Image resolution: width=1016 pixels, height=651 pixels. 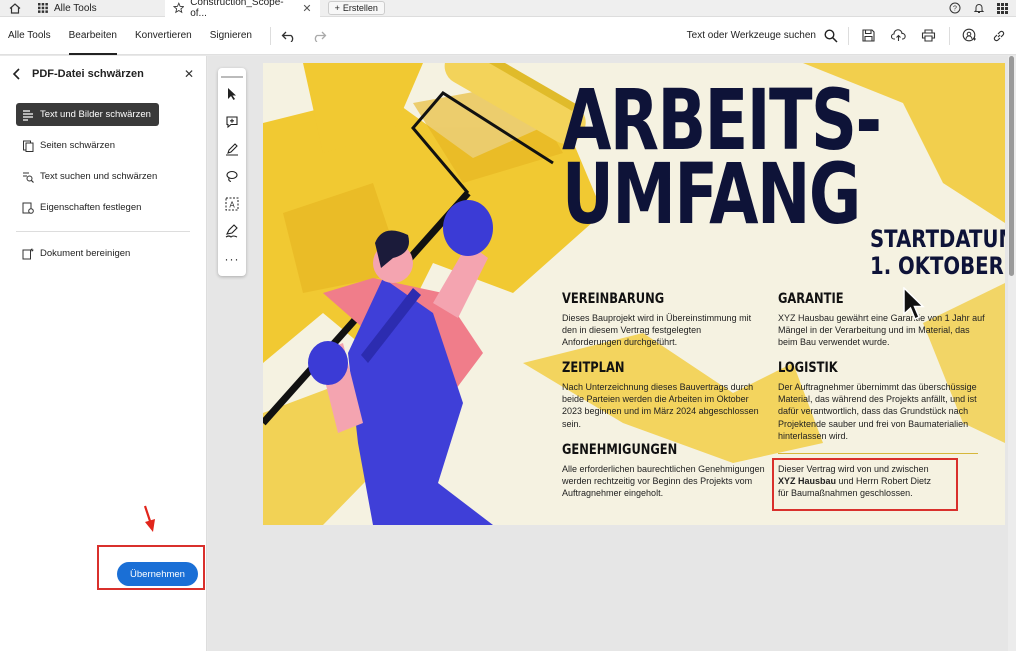 I want to click on search-tools-label: Text oder Werkzeuge suchen, so click(x=751, y=35).